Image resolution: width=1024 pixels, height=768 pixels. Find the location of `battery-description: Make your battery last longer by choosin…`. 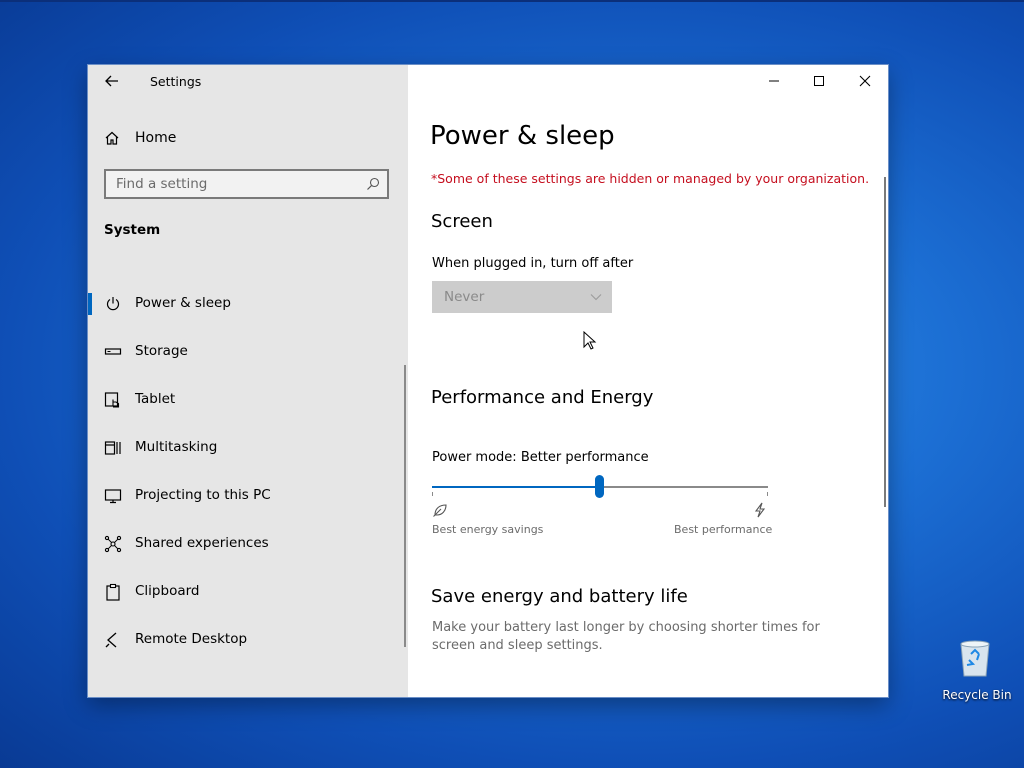

battery-description: Make your battery last longer by choosin… is located at coordinates (626, 636).